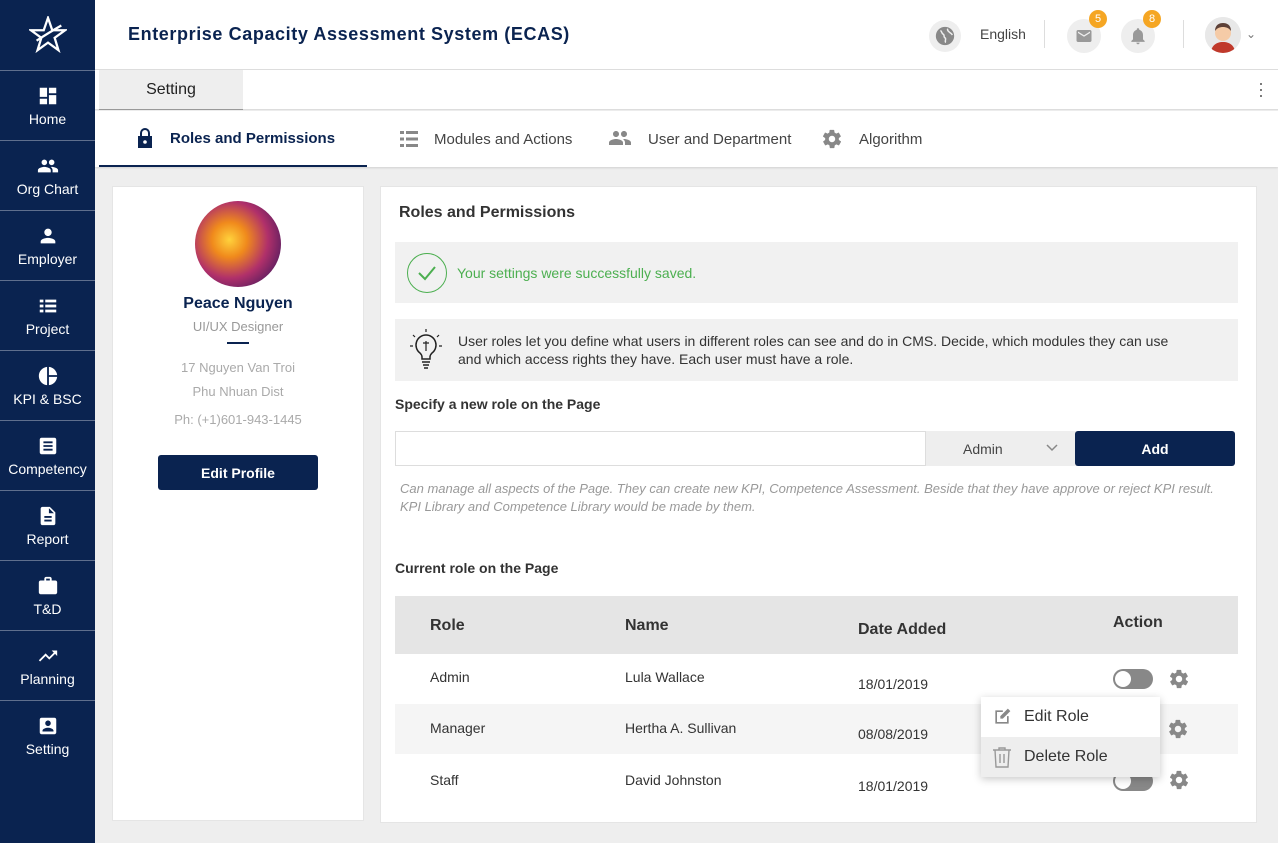  I want to click on sidebar-item-label: Home, so click(47, 118).